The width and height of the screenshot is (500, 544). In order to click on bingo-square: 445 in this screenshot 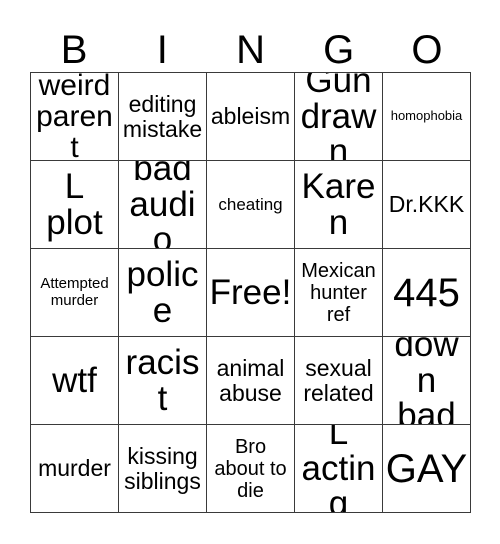, I will do `click(427, 293)`.